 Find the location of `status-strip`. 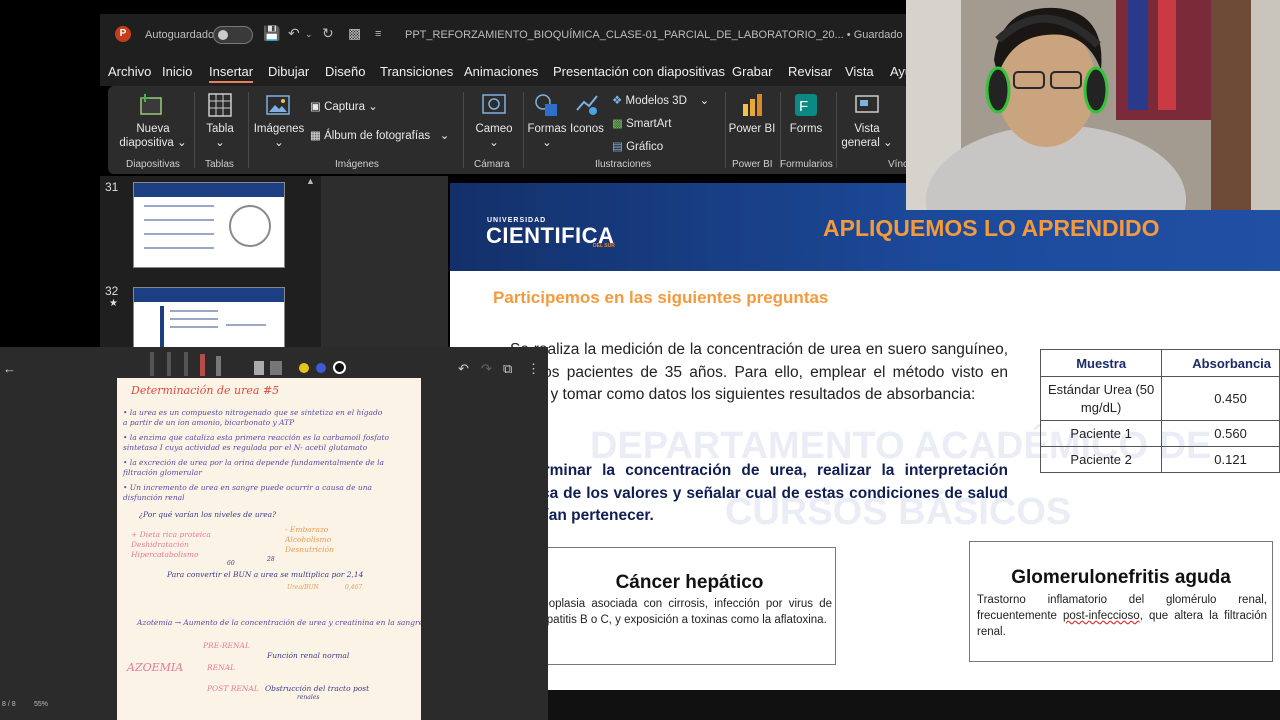

status-strip is located at coordinates (914, 705).